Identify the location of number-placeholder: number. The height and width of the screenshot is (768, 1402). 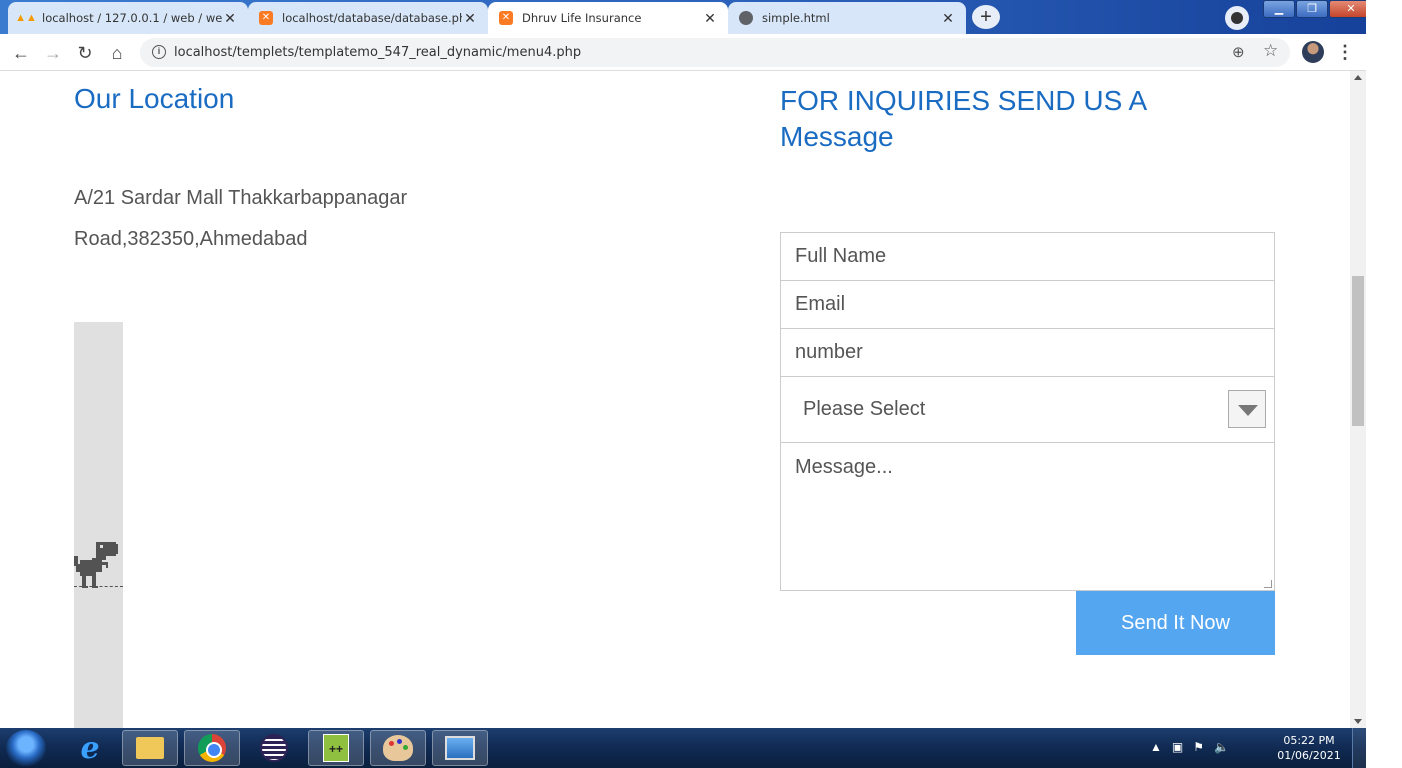
(829, 352).